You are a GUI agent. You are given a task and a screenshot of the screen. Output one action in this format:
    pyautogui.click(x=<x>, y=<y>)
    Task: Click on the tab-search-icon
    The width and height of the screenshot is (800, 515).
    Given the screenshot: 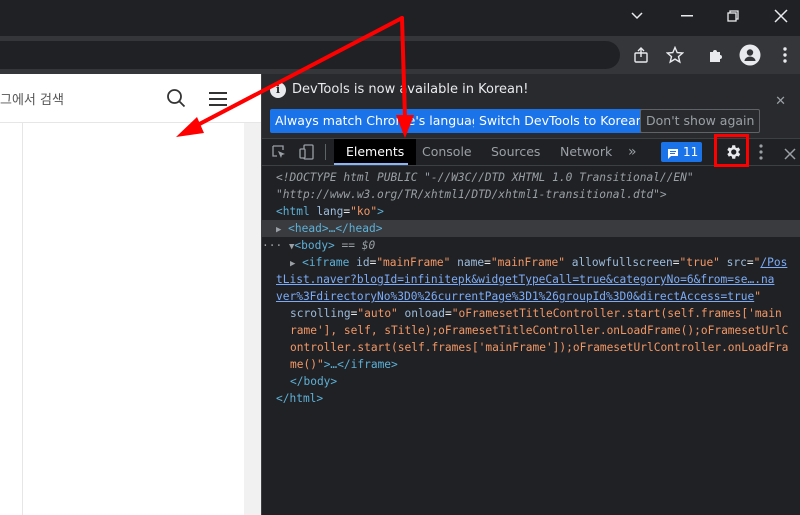 What is the action you would take?
    pyautogui.click(x=637, y=16)
    